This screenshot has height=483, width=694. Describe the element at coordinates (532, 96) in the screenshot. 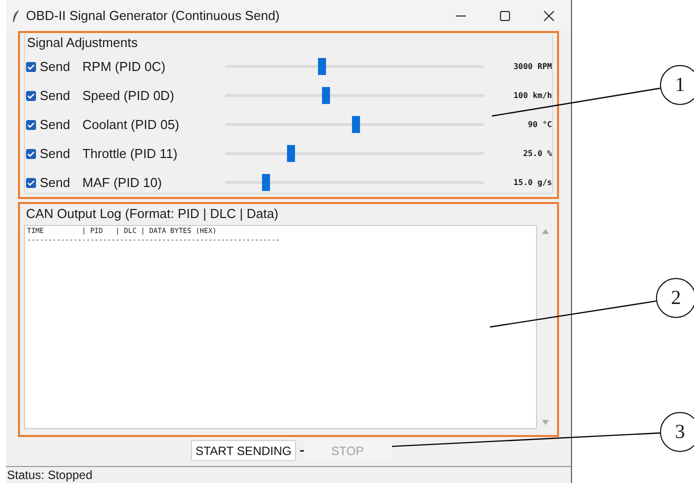

I see `signal-reading: 100 km/h` at that location.